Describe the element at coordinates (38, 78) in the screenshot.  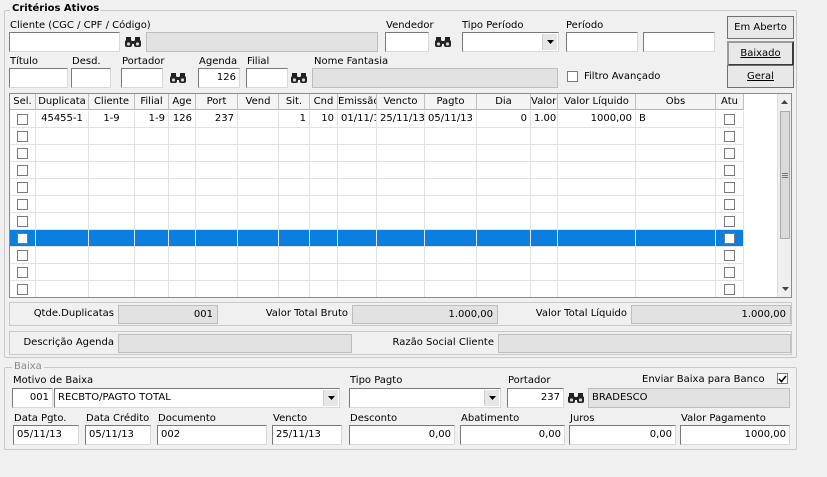
I see `titulo-input` at that location.